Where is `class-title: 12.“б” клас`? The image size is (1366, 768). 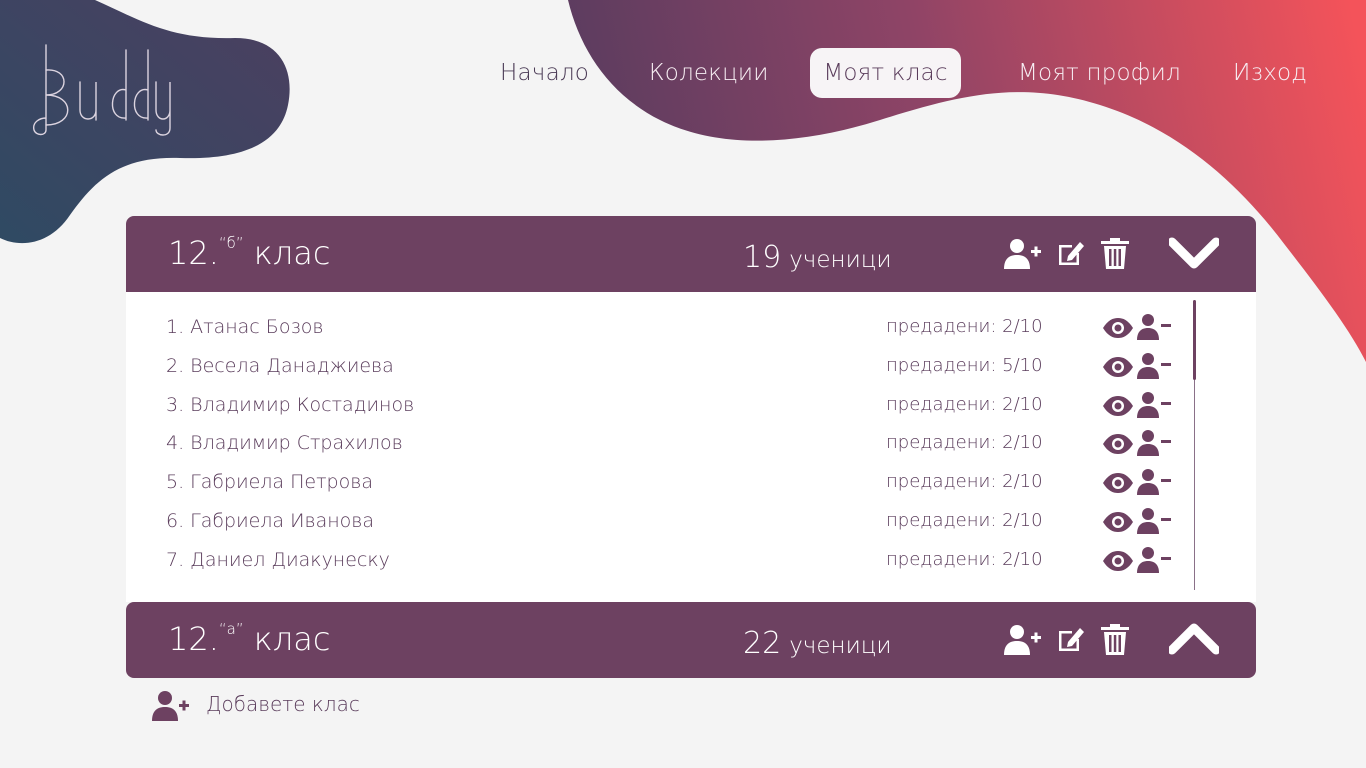
class-title: 12.“б” клас is located at coordinates (249, 253).